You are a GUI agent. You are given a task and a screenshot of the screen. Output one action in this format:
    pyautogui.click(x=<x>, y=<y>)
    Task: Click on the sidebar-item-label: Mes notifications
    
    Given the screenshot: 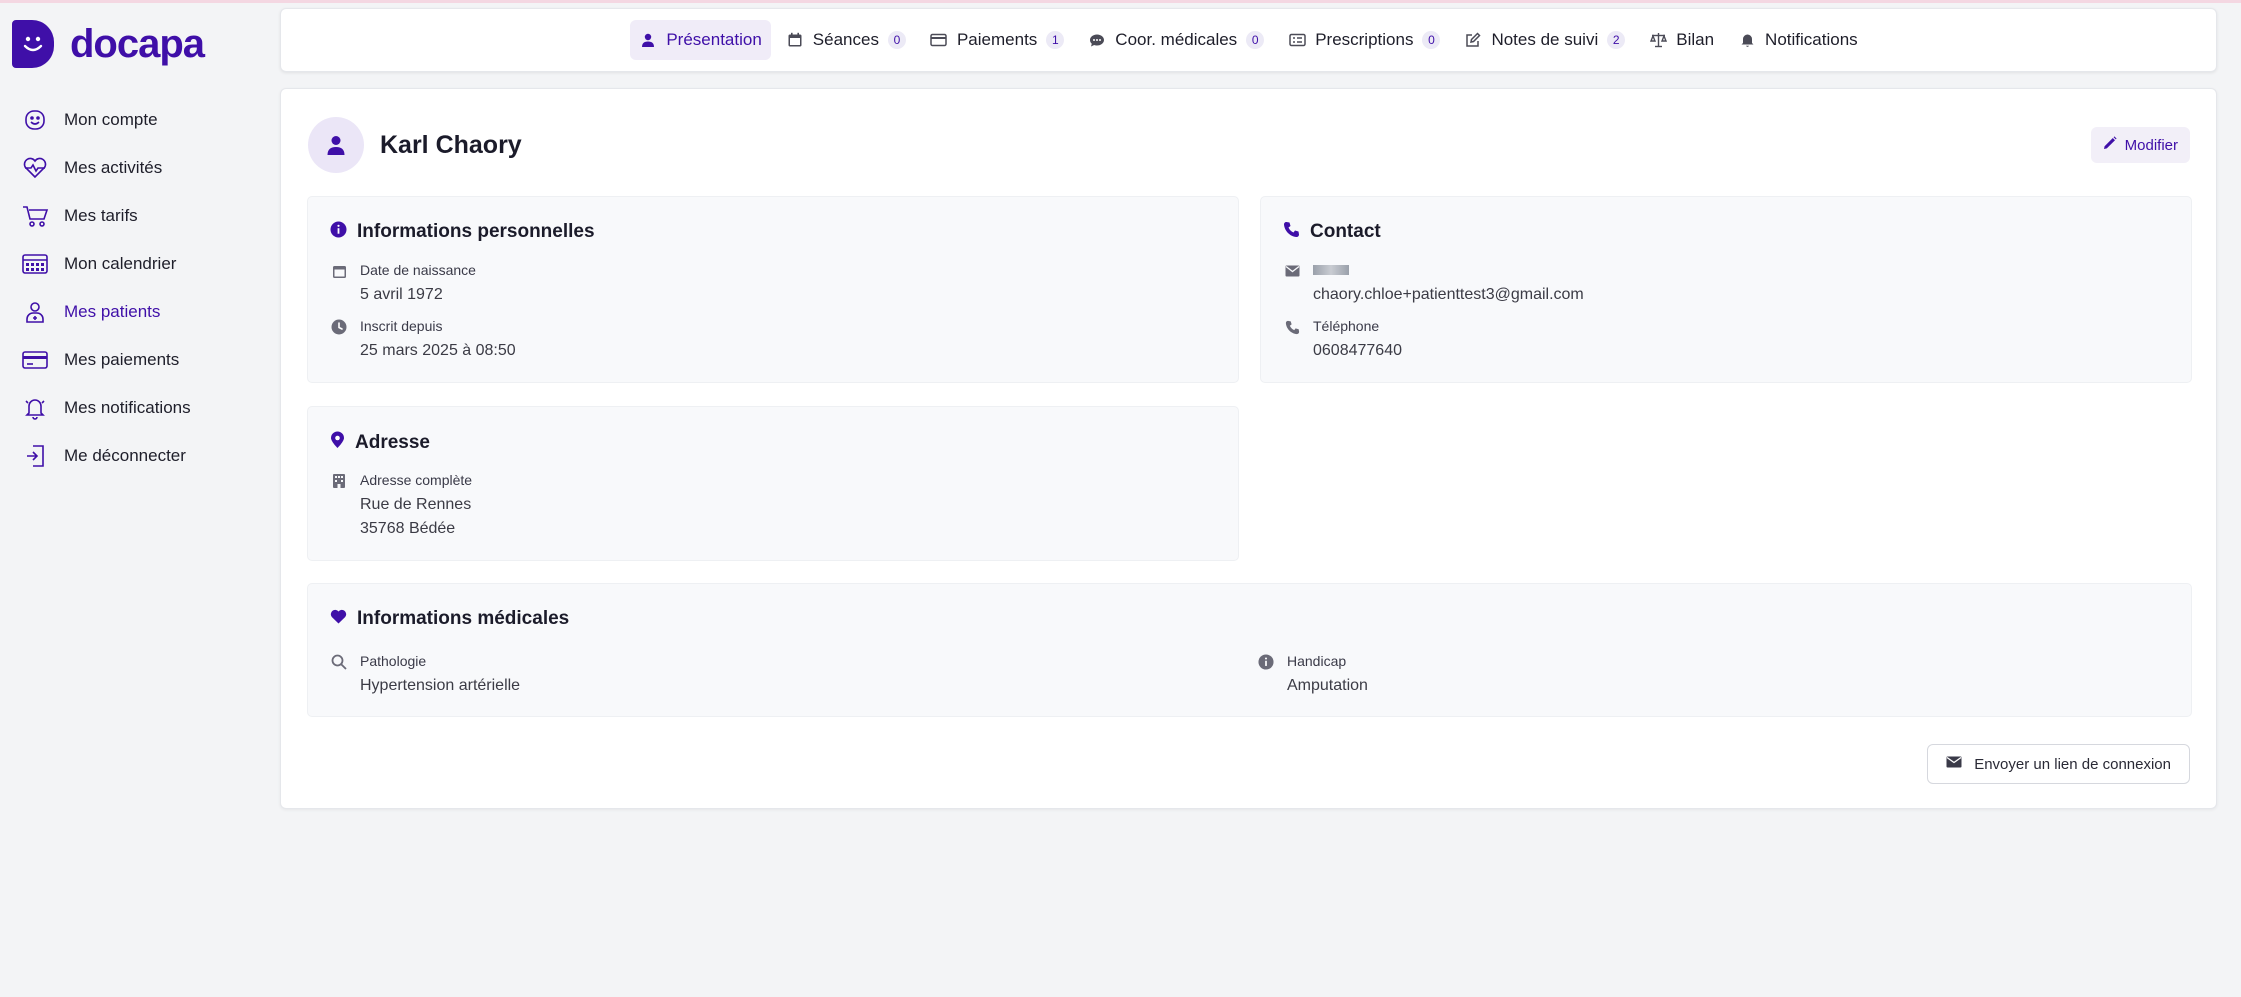 What is the action you would take?
    pyautogui.click(x=127, y=407)
    